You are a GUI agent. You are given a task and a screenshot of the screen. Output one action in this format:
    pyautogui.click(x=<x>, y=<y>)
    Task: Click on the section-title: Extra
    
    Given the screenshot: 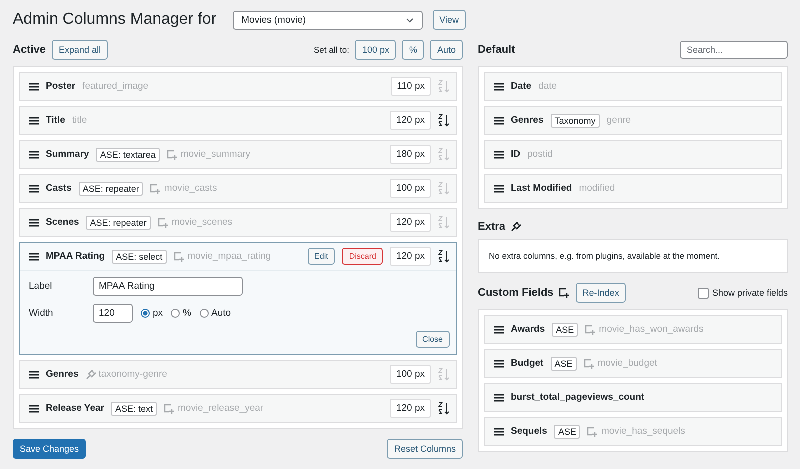 What is the action you would take?
    pyautogui.click(x=492, y=227)
    